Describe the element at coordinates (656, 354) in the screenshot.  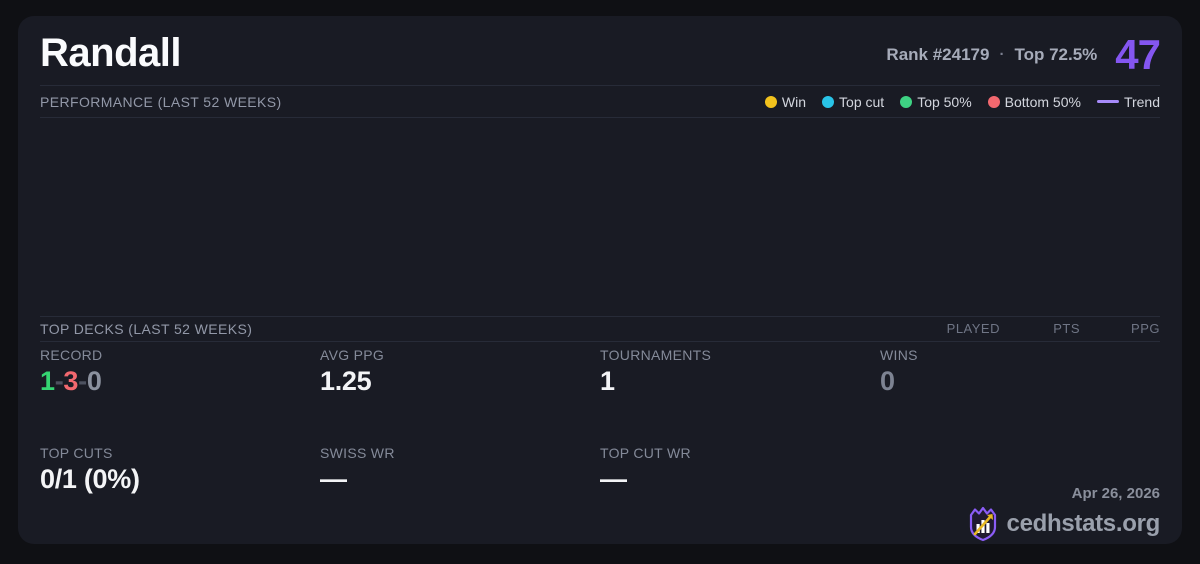
I see `stat-label: TOURNAMENTS` at that location.